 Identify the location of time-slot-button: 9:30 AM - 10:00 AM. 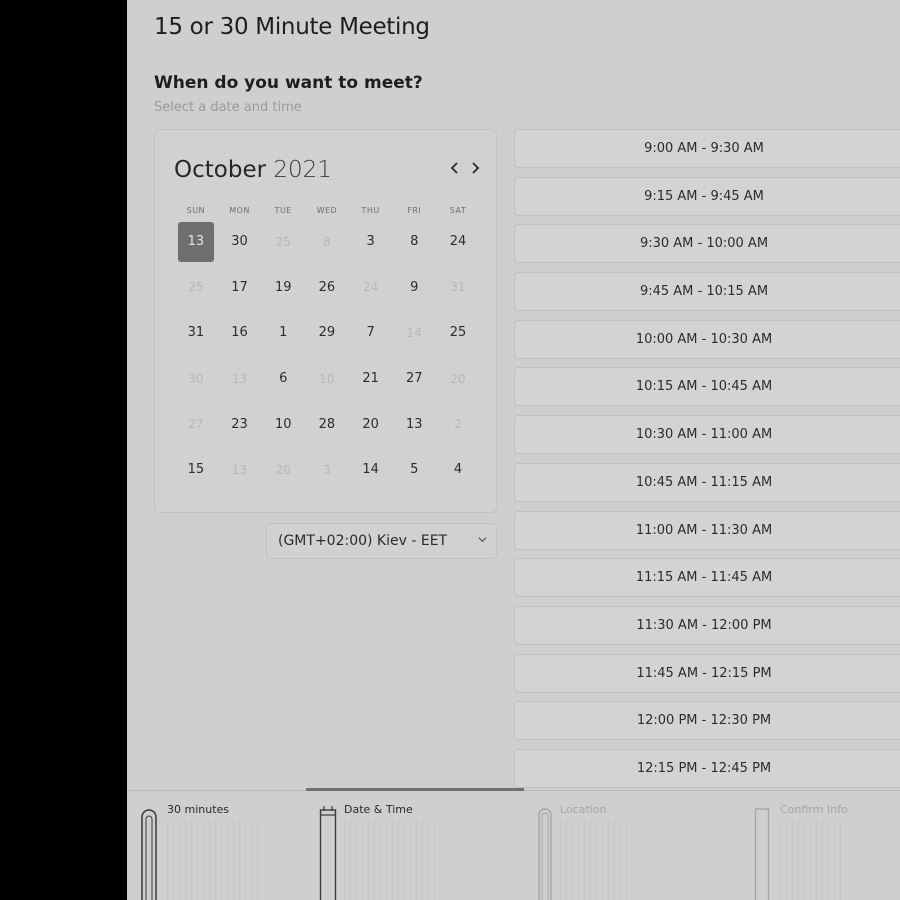
(707, 244).